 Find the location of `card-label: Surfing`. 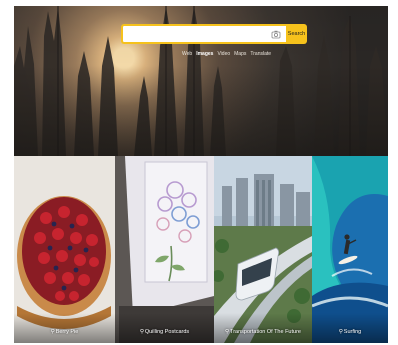

card-label: Surfing is located at coordinates (352, 332).